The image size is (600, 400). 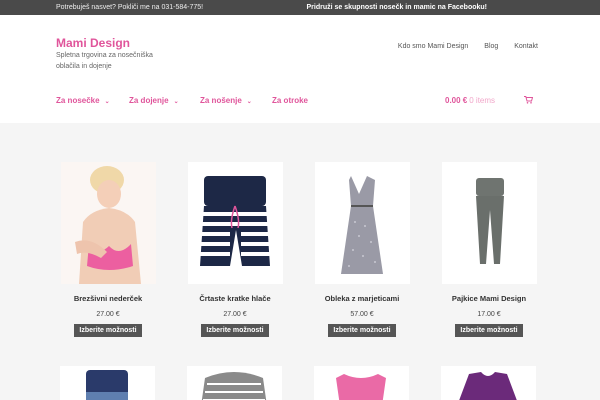 I want to click on nav-item-label: Za otroke, so click(x=290, y=100).